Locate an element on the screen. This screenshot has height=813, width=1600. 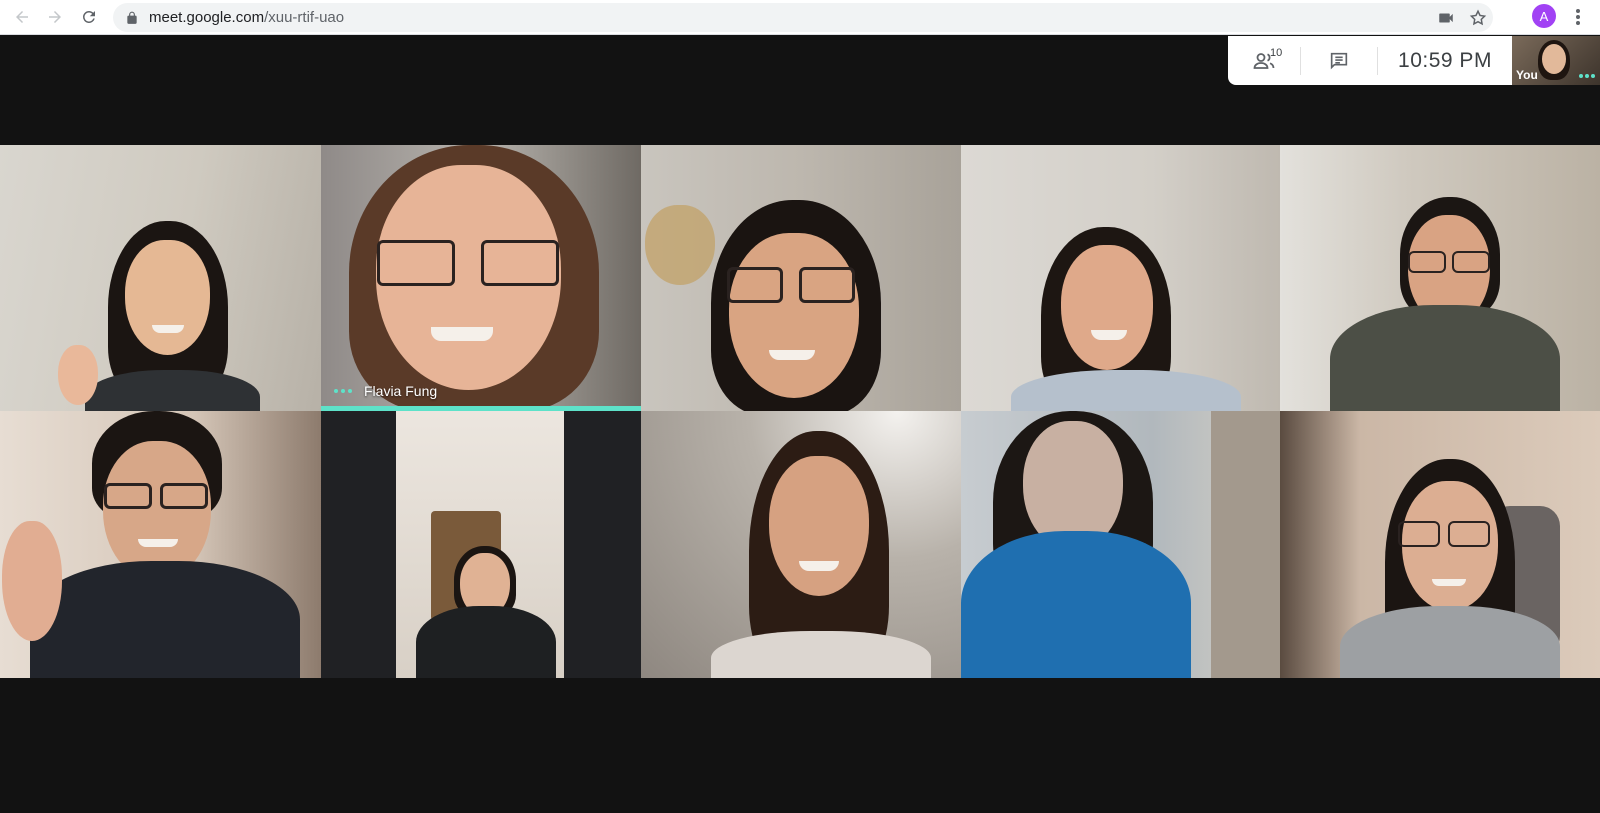
reload-icon is located at coordinates (88, 16).